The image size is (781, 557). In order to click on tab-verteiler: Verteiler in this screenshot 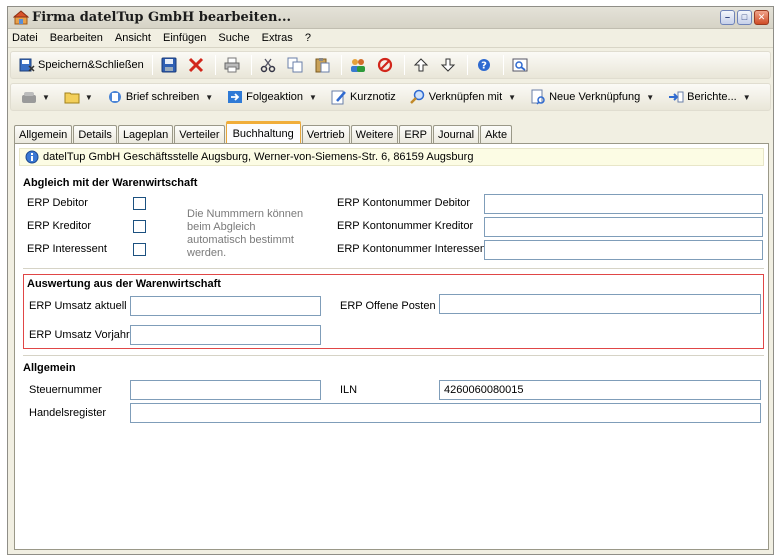, I will do `click(199, 134)`.